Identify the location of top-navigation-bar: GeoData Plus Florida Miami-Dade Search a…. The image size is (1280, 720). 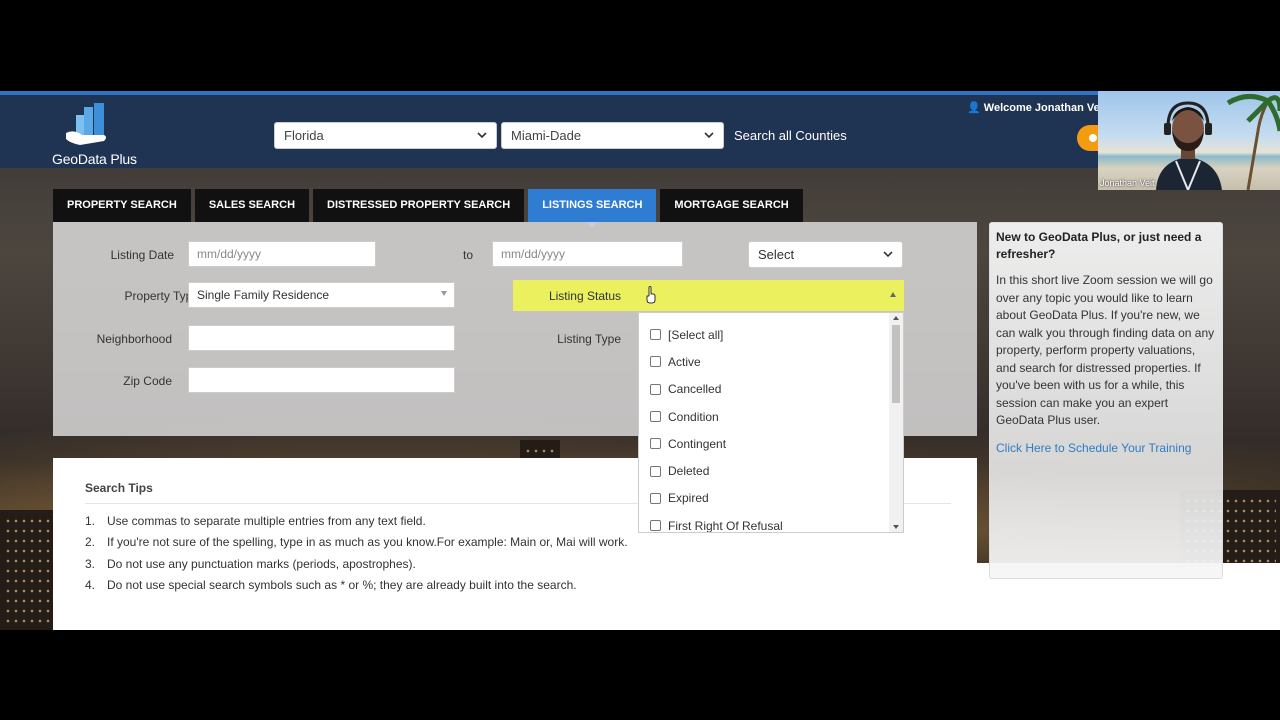
(640, 129).